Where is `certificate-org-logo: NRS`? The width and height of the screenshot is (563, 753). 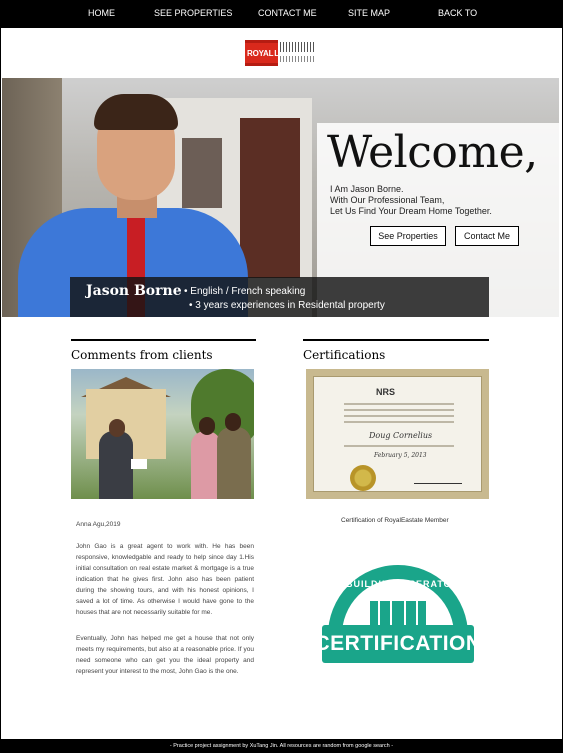 certificate-org-logo: NRS is located at coordinates (386, 392).